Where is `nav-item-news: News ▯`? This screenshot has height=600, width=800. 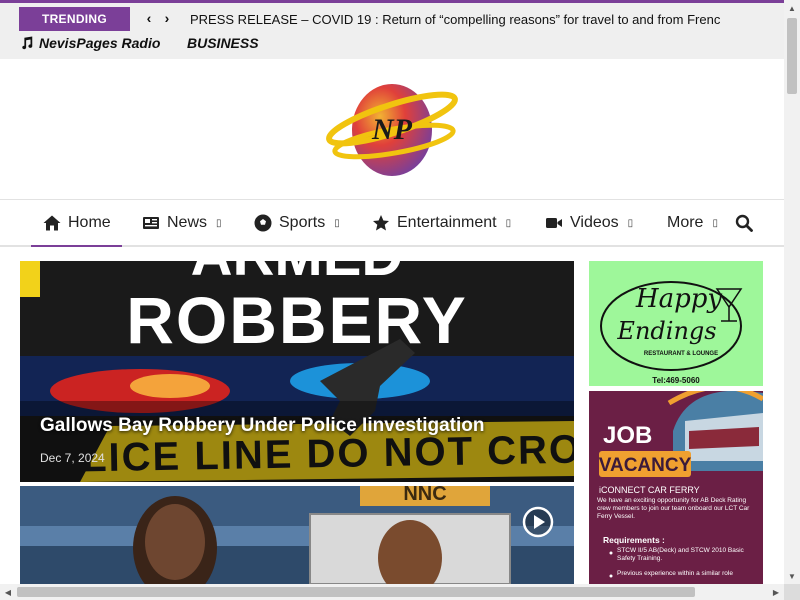 nav-item-news: News ▯ is located at coordinates (182, 223).